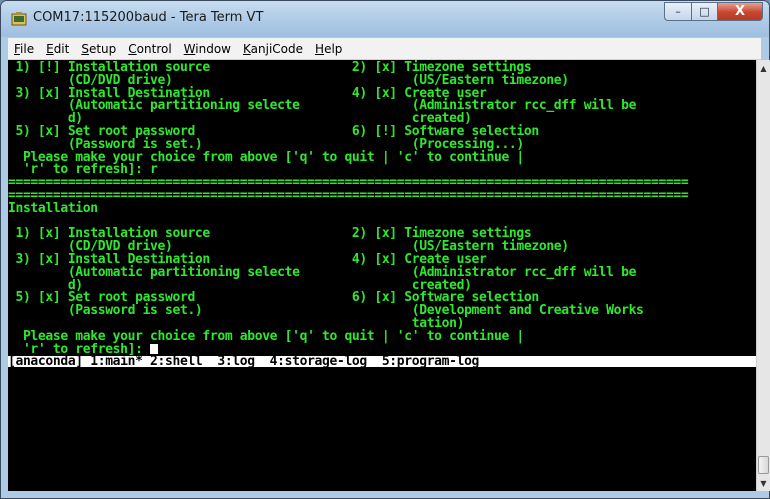 The width and height of the screenshot is (770, 499). What do you see at coordinates (83, 170) in the screenshot?
I see `terminal-line: 'r' to refresh]: r` at bounding box center [83, 170].